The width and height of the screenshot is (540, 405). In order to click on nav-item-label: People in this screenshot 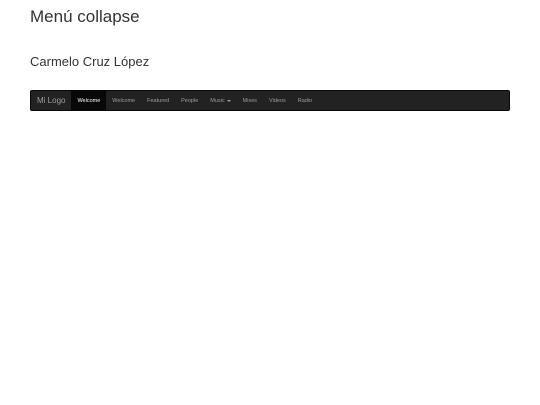, I will do `click(190, 100)`.